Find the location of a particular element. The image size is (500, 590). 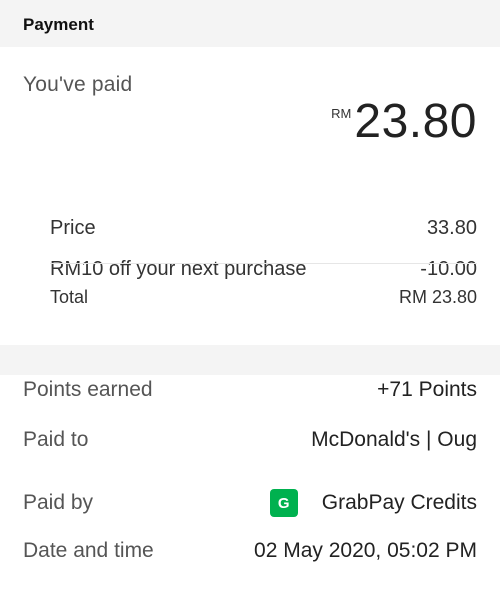

paid-to-value: McDonald's | Oug is located at coordinates (394, 439).